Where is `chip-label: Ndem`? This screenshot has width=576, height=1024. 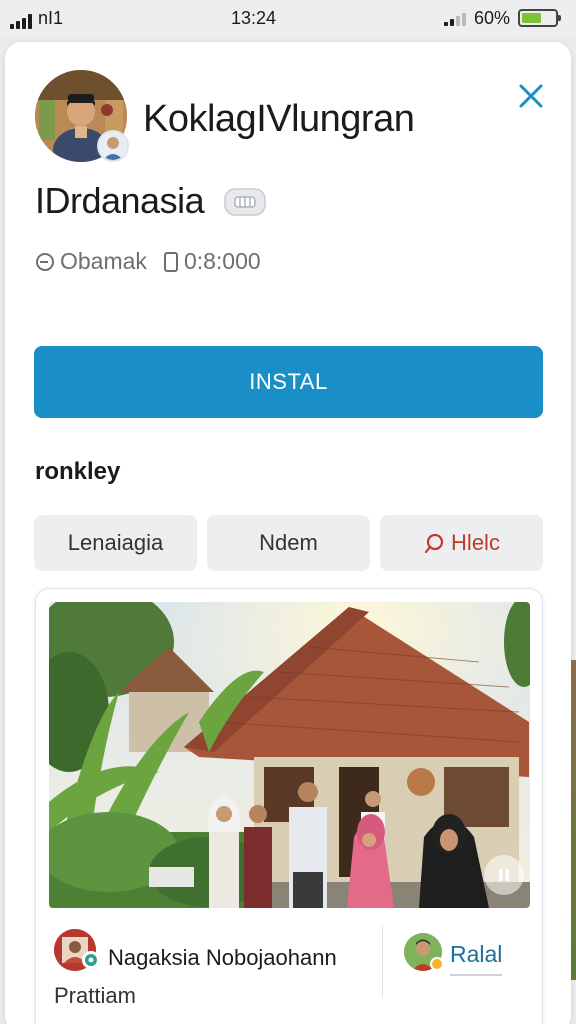 chip-label: Ndem is located at coordinates (288, 542).